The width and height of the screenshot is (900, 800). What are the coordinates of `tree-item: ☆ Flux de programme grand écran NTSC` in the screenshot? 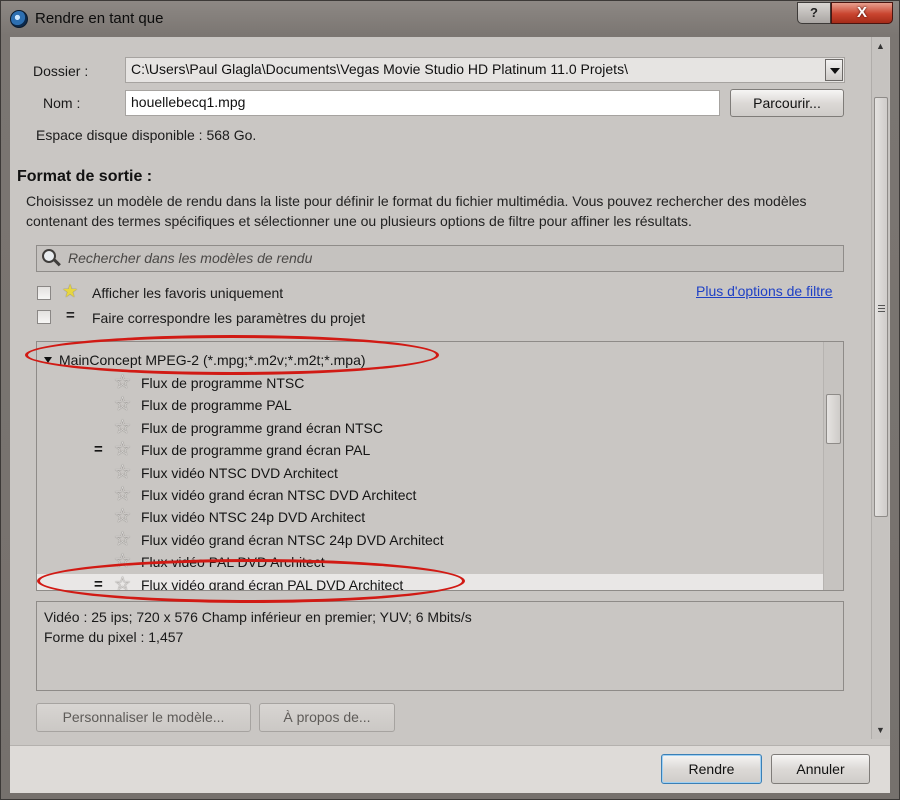 It's located at (430, 428).